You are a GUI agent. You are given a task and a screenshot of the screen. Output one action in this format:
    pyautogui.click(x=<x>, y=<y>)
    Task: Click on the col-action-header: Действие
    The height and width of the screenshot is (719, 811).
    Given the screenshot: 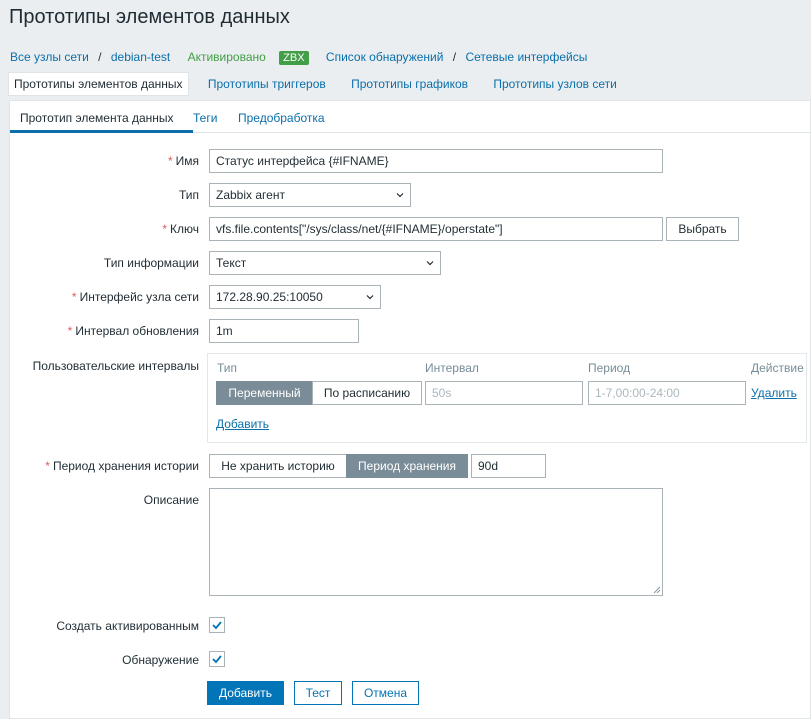 What is the action you would take?
    pyautogui.click(x=777, y=368)
    